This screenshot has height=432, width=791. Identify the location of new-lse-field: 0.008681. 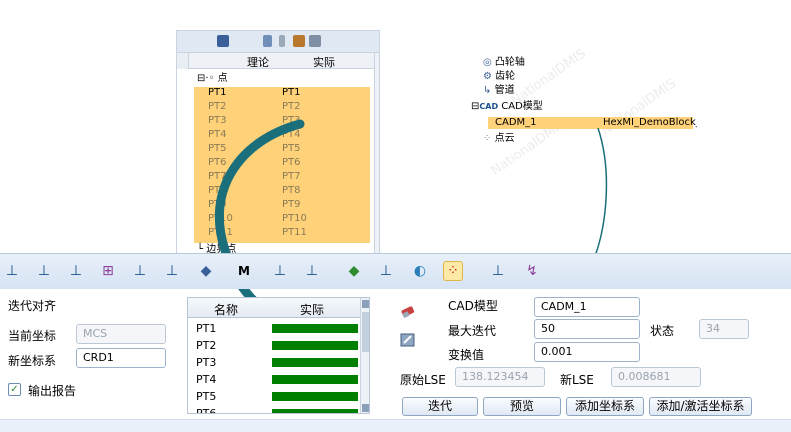
(656, 377).